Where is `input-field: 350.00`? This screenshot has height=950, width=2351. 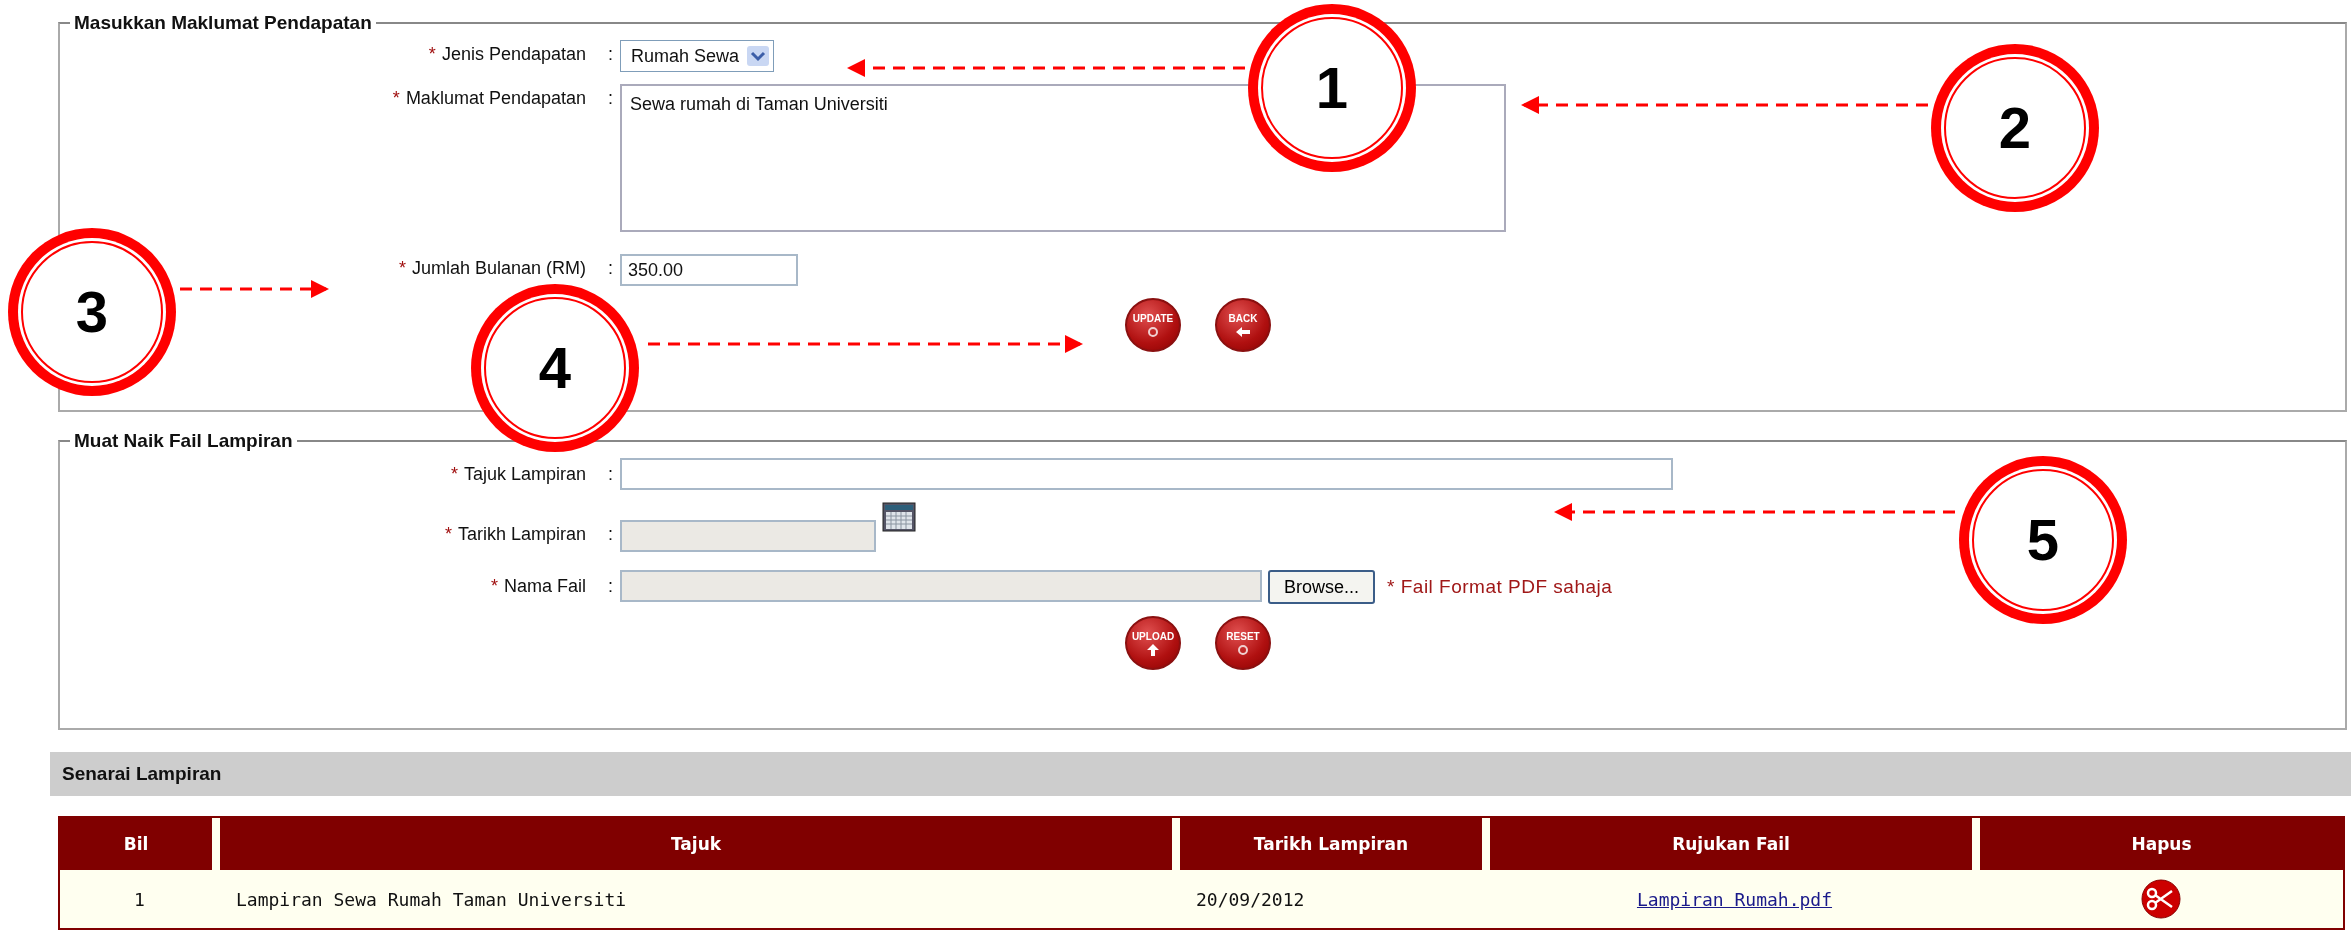
input-field: 350.00 is located at coordinates (709, 270).